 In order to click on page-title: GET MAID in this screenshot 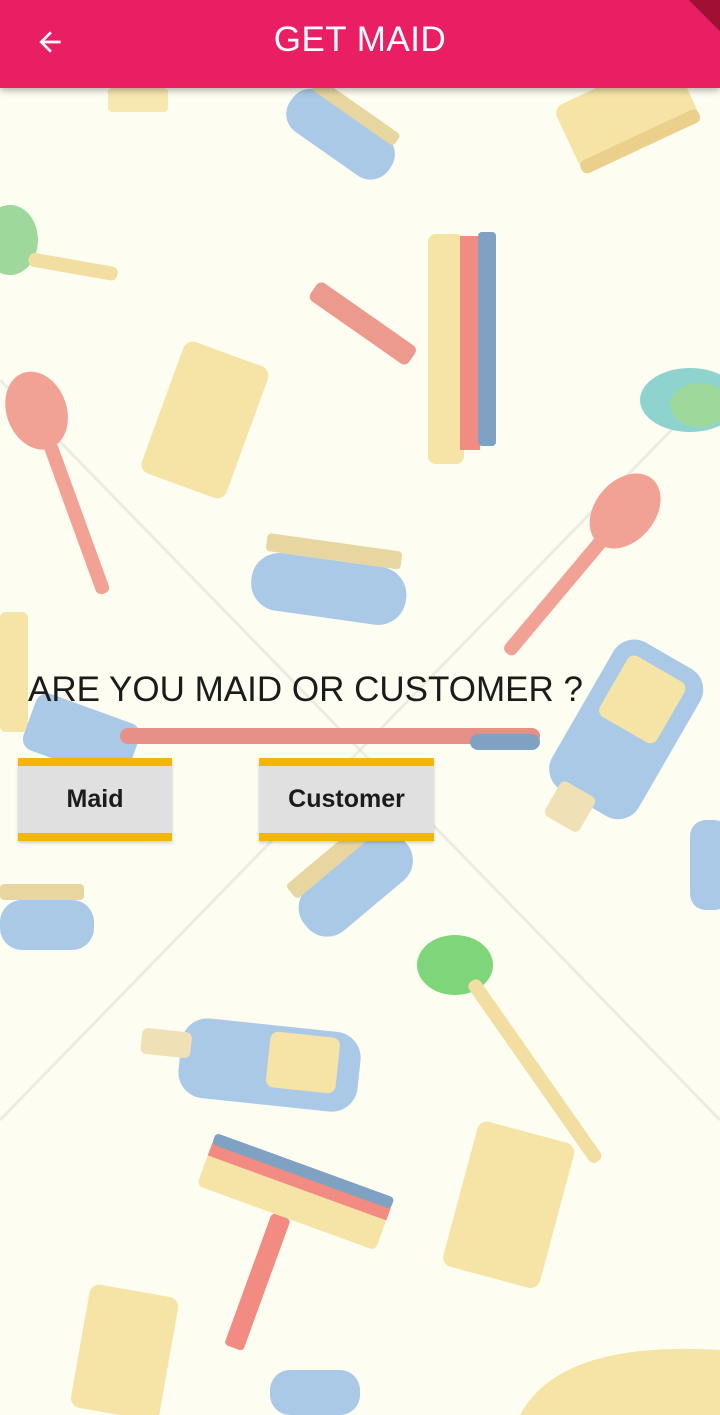, I will do `click(360, 39)`.